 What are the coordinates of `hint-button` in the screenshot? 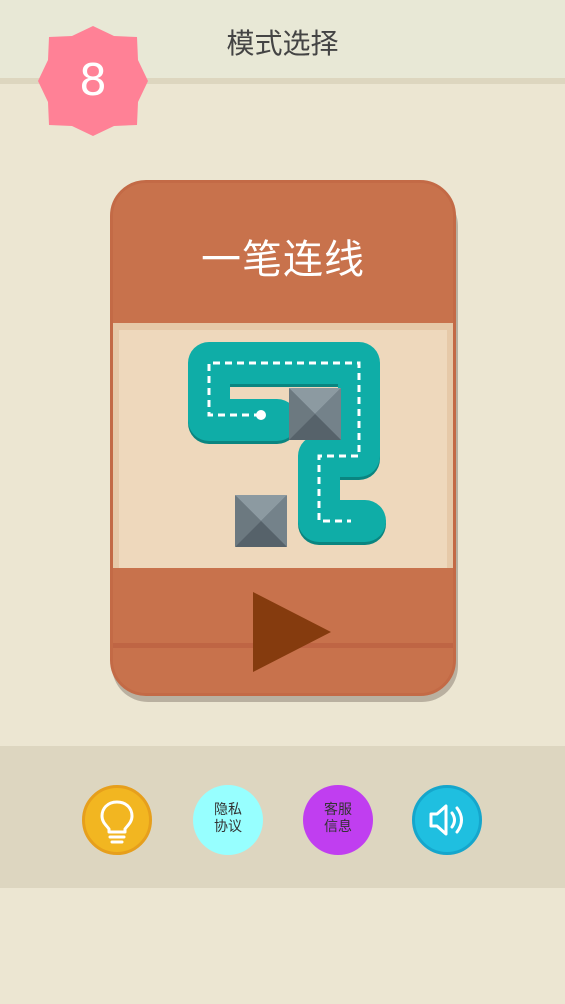 It's located at (117, 820).